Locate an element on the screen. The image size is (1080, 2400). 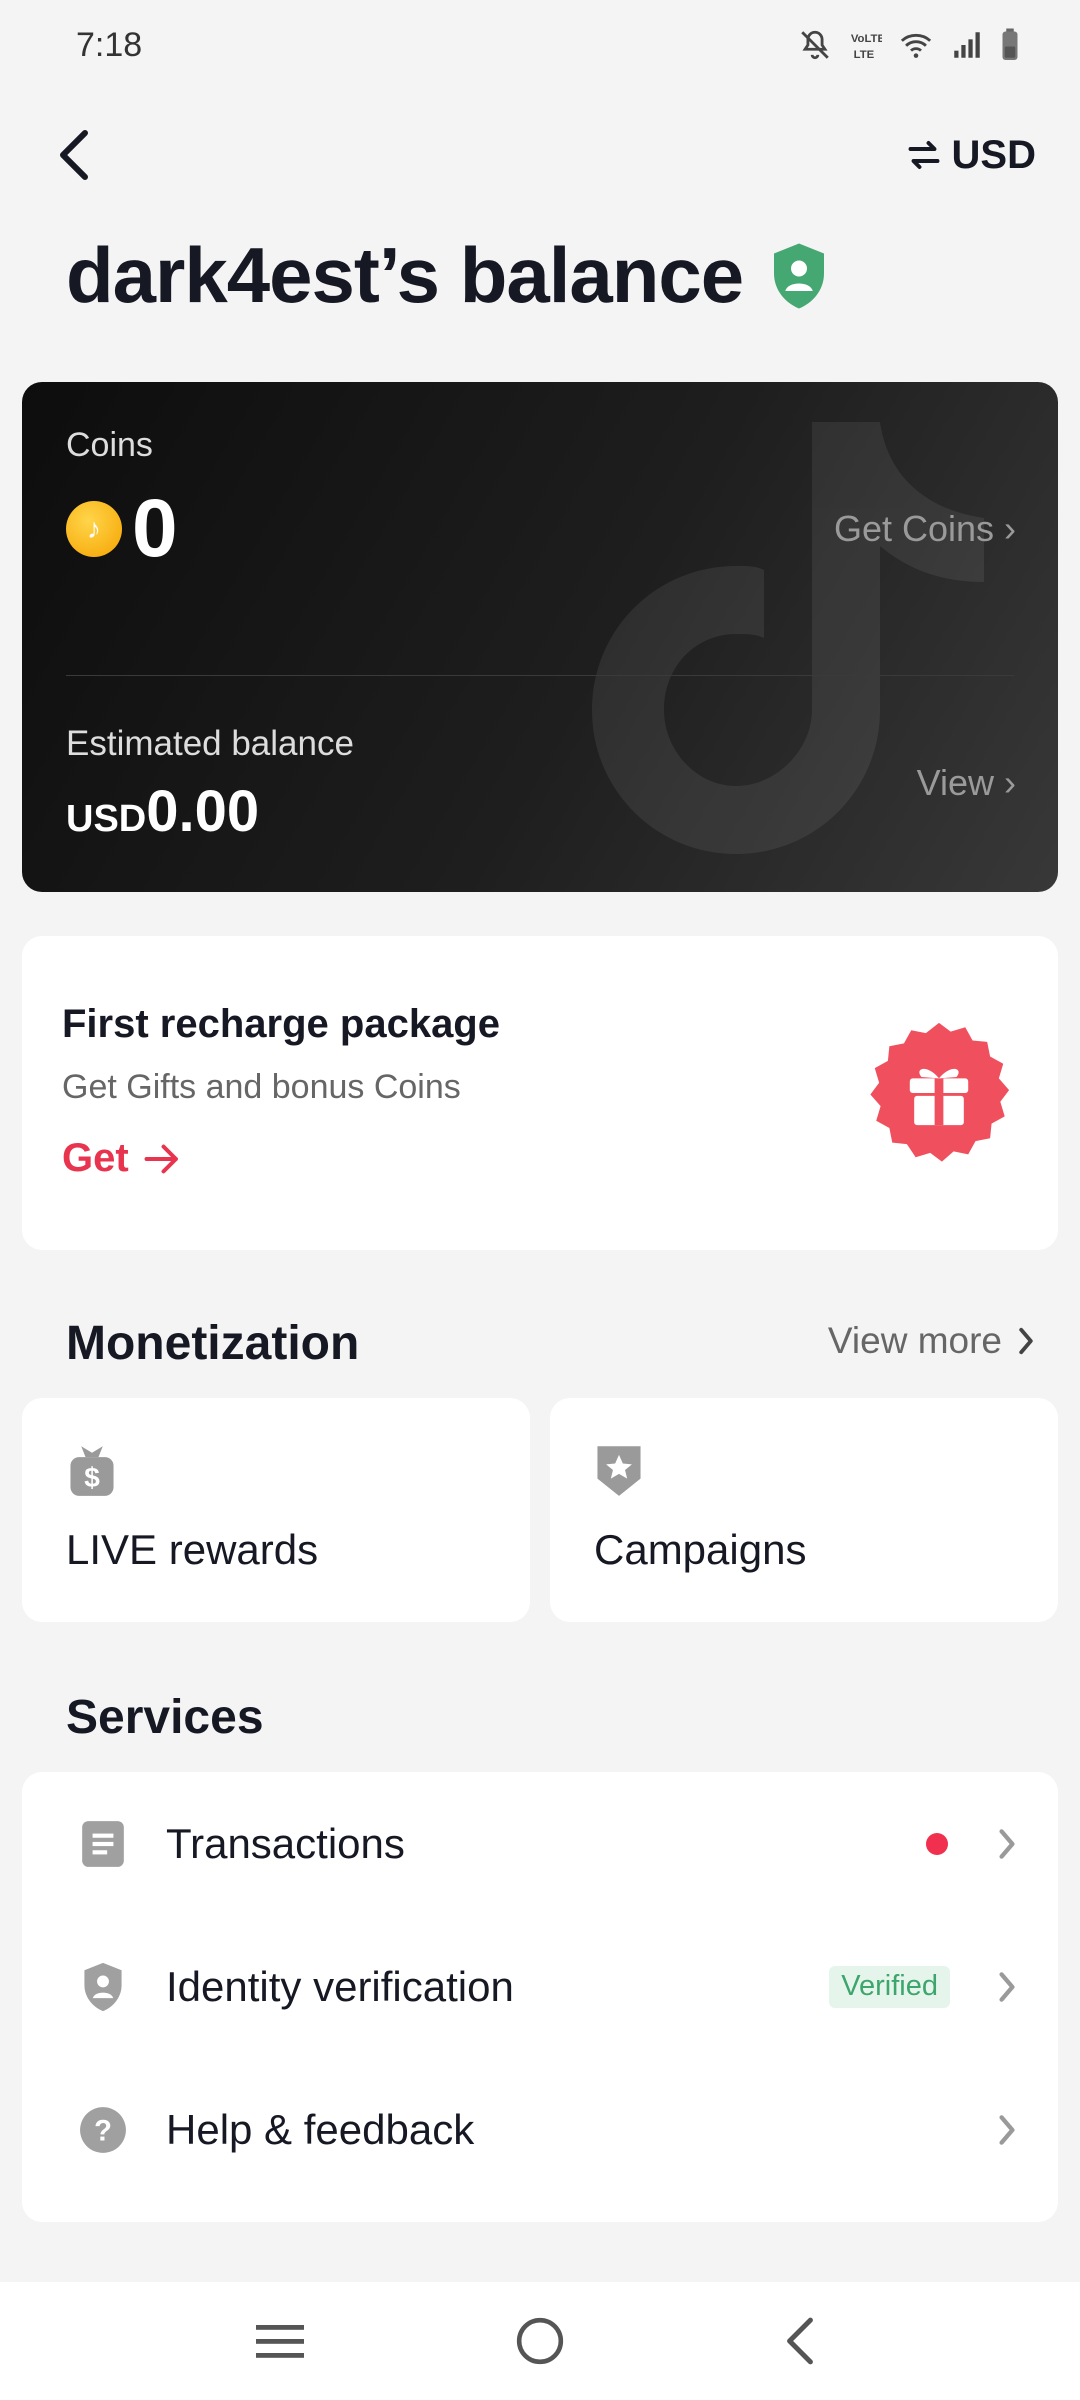
coins-value: 0 is located at coordinates (155, 528).